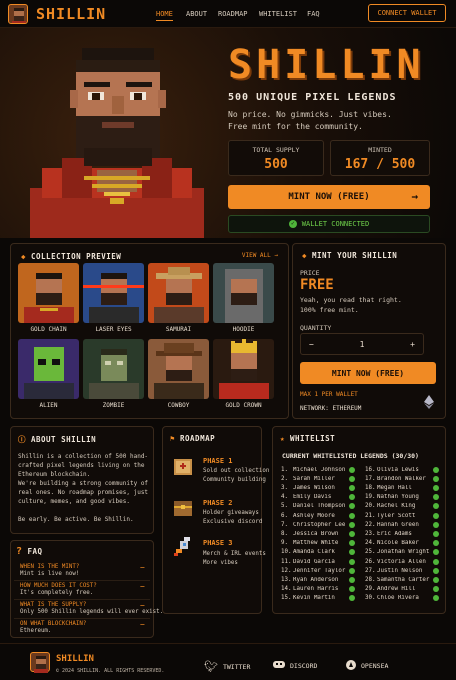 Image resolution: width=456 pixels, height=680 pixels. What do you see at coordinates (318, 543) in the screenshot?
I see `whitelist-row: 9. Matthew White` at bounding box center [318, 543].